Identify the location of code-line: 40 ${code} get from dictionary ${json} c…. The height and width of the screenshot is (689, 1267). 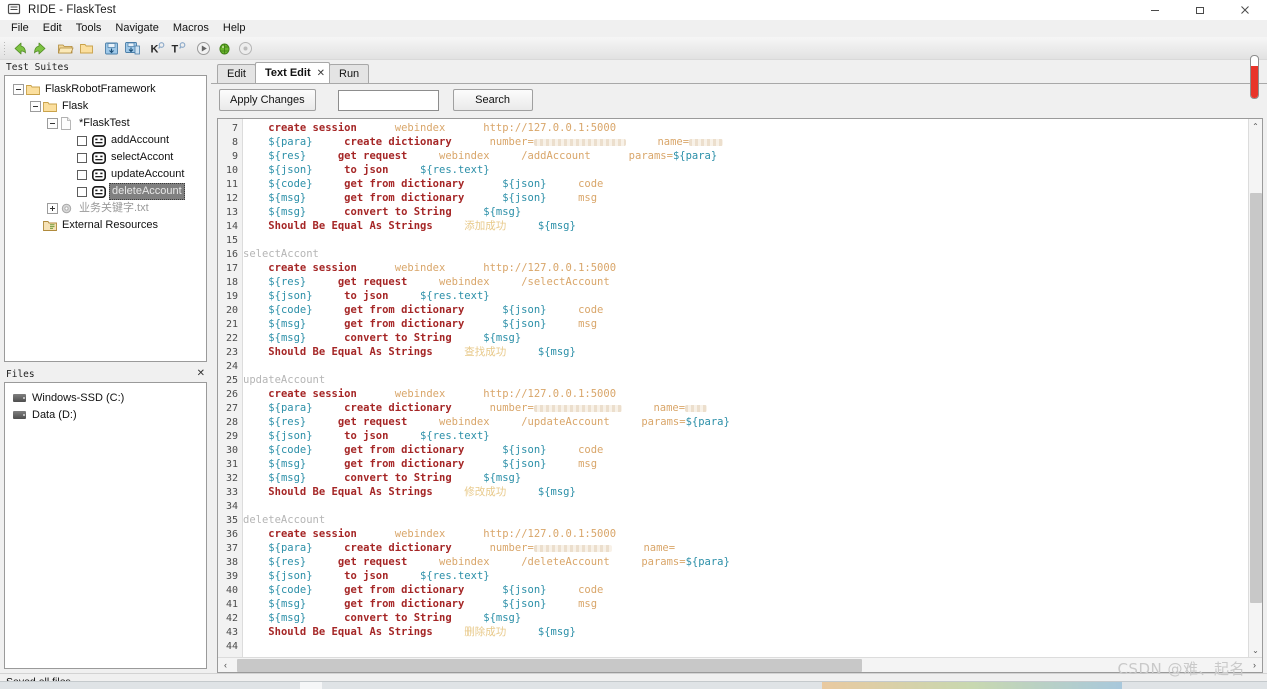
(733, 590).